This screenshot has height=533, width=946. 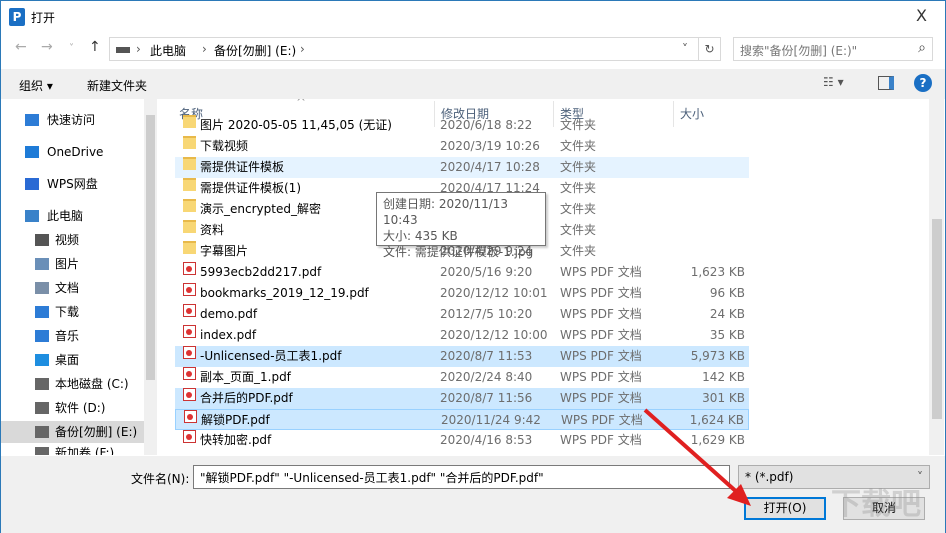 What do you see at coordinates (242, 167) in the screenshot?
I see `file-name: 需提供证件模板` at bounding box center [242, 167].